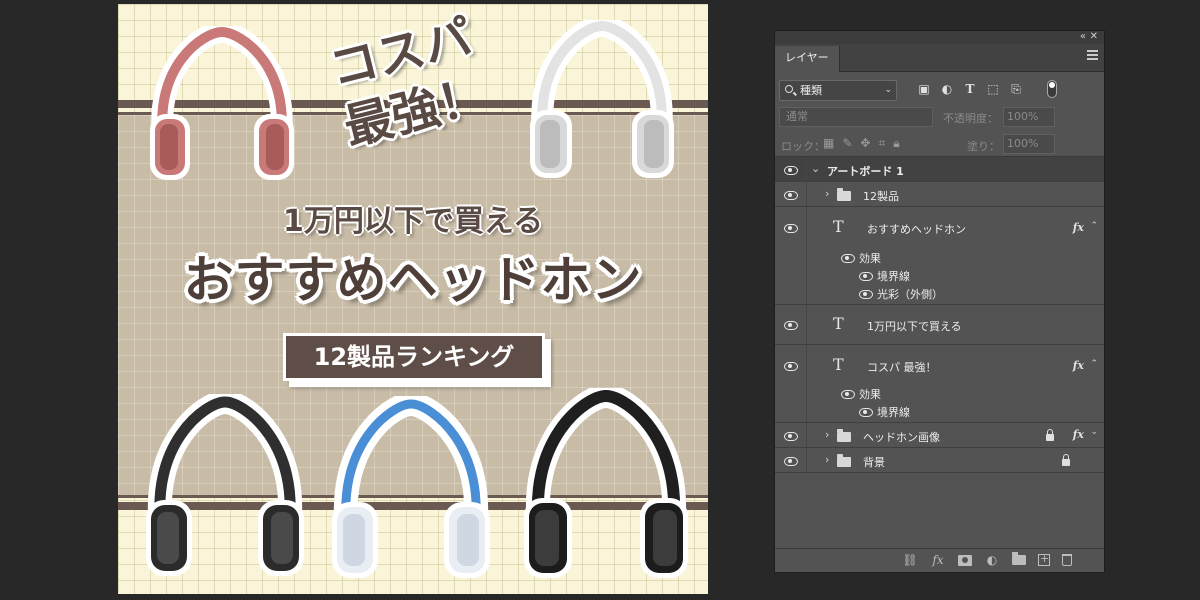 The width and height of the screenshot is (1200, 600). What do you see at coordinates (1029, 117) in the screenshot?
I see `opacity-field: 100%` at bounding box center [1029, 117].